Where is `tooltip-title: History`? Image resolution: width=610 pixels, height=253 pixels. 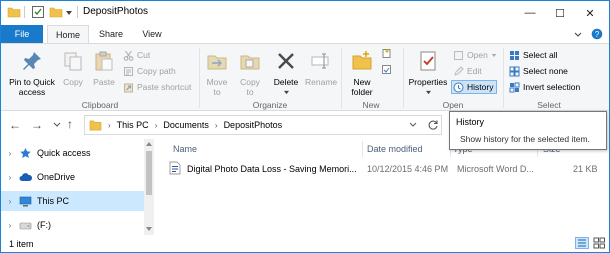 tooltip-title: History is located at coordinates (470, 122).